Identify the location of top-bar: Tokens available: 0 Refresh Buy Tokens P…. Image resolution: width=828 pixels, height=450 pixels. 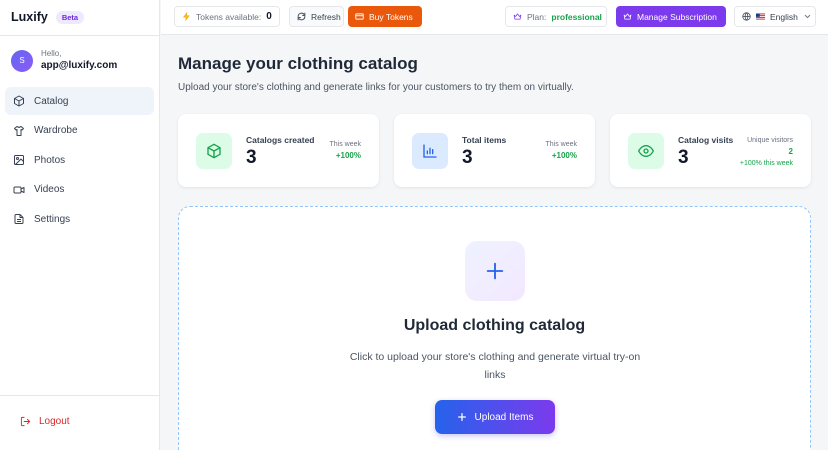
(494, 17).